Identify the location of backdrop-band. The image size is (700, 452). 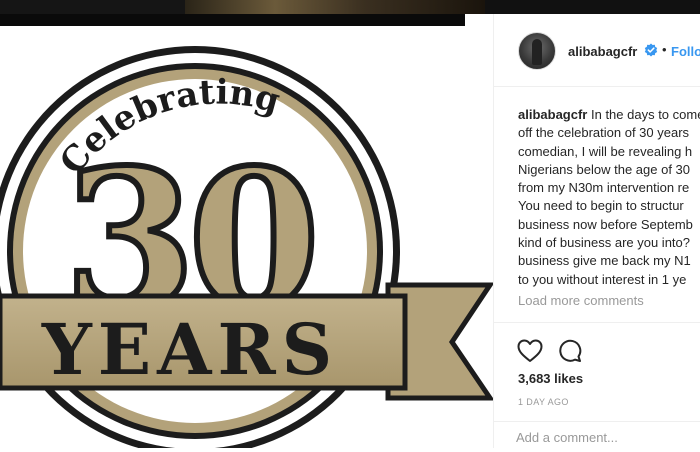
(232, 20).